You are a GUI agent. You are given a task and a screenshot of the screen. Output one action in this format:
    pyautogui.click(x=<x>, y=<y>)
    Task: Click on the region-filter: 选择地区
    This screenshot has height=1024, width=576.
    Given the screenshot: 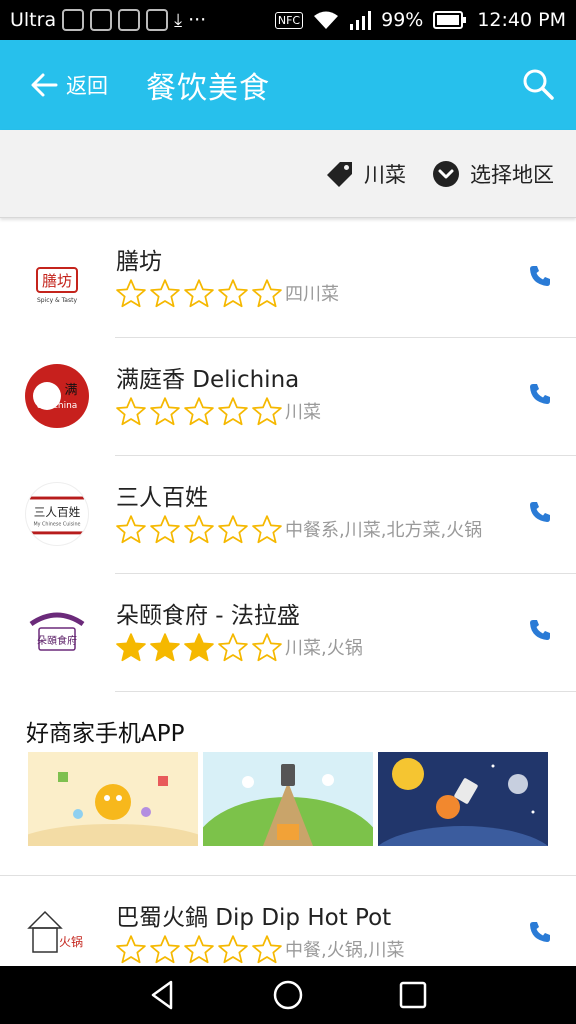 What is the action you would take?
    pyautogui.click(x=493, y=174)
    